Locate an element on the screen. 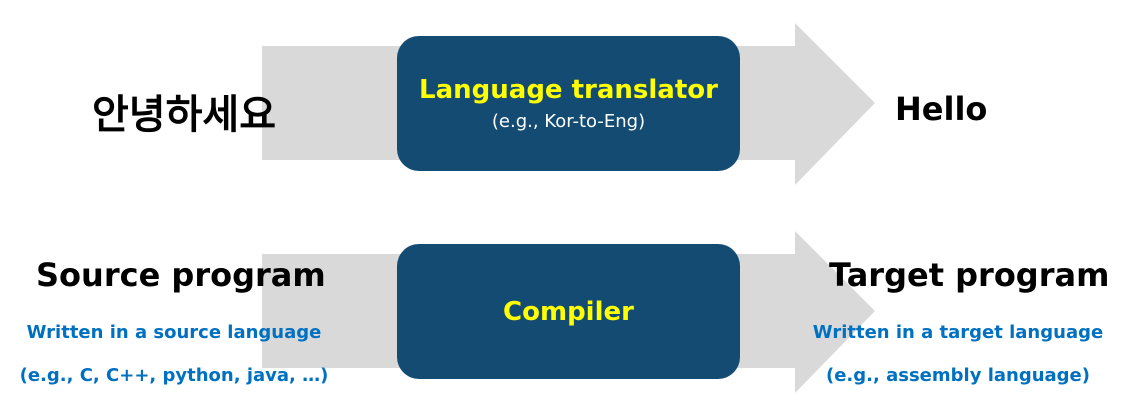 This screenshot has height=416, width=1138. language-translator-box: Language translator (e.g., Kor-to-Eng) is located at coordinates (568, 103).